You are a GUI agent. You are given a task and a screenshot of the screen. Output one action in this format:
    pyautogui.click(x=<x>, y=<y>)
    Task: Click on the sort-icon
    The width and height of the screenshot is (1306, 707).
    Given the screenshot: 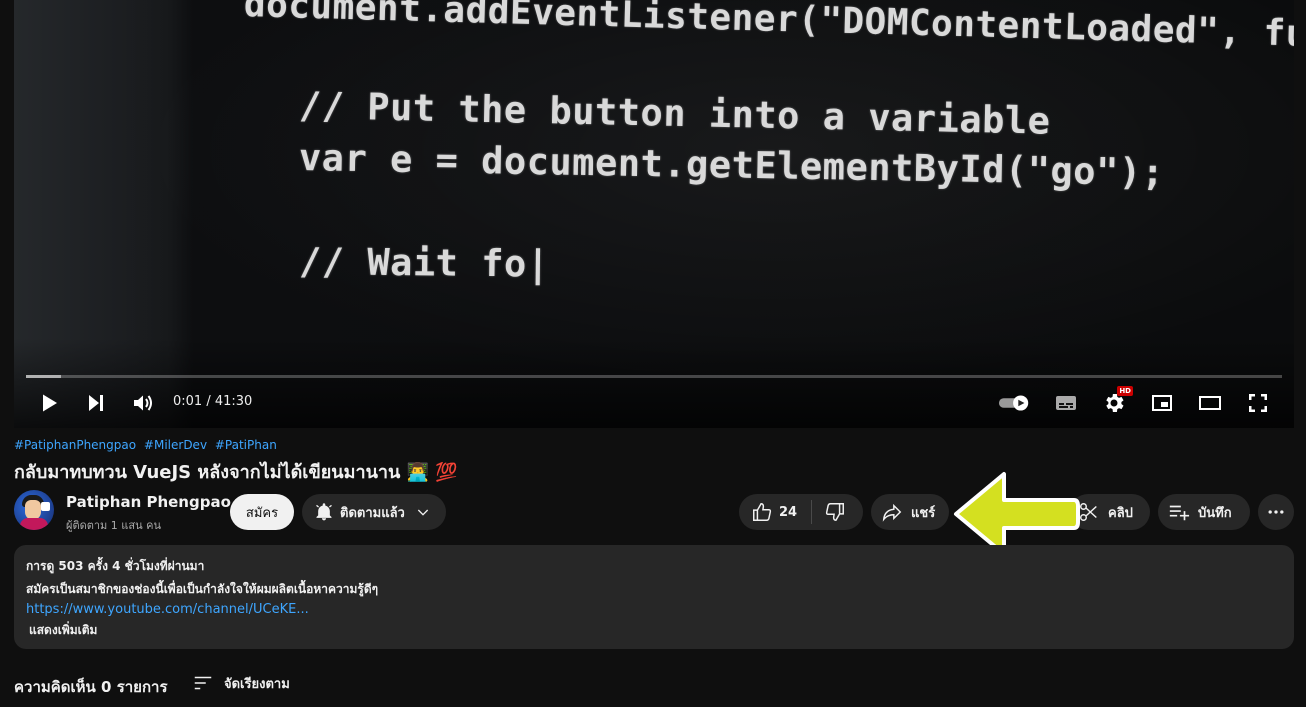 What is the action you would take?
    pyautogui.click(x=203, y=683)
    